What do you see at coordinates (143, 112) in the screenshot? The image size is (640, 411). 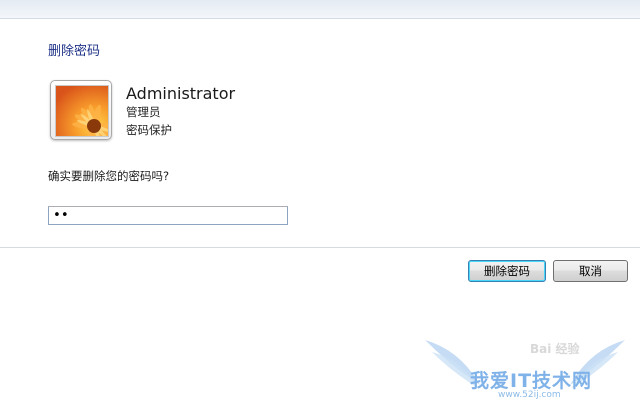 I see `user-role: 管理员` at bounding box center [143, 112].